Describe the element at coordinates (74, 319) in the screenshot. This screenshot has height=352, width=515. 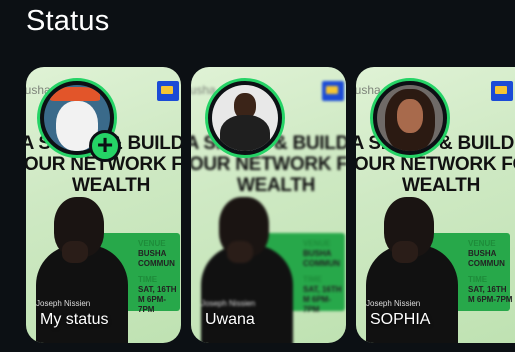
I see `card-label: My status` at that location.